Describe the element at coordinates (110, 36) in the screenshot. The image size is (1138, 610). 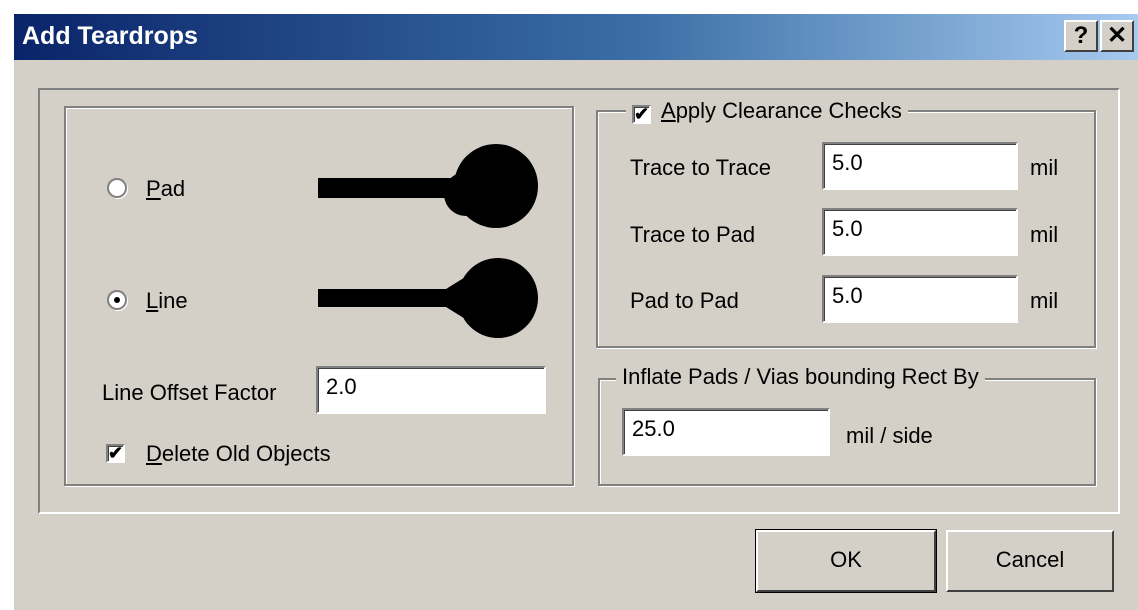
I see `window-title: Add Teardrops` at that location.